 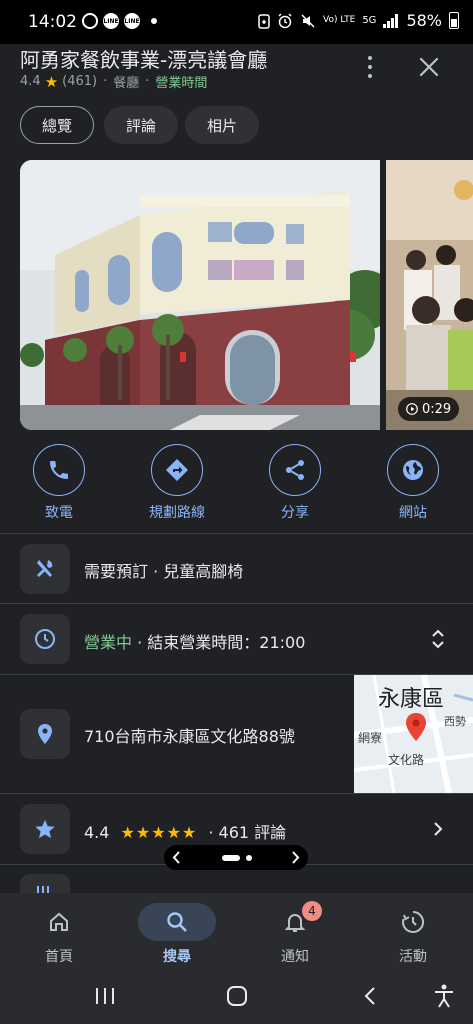 What do you see at coordinates (369, 20) in the screenshot?
I see `5g-icon: 5G` at bounding box center [369, 20].